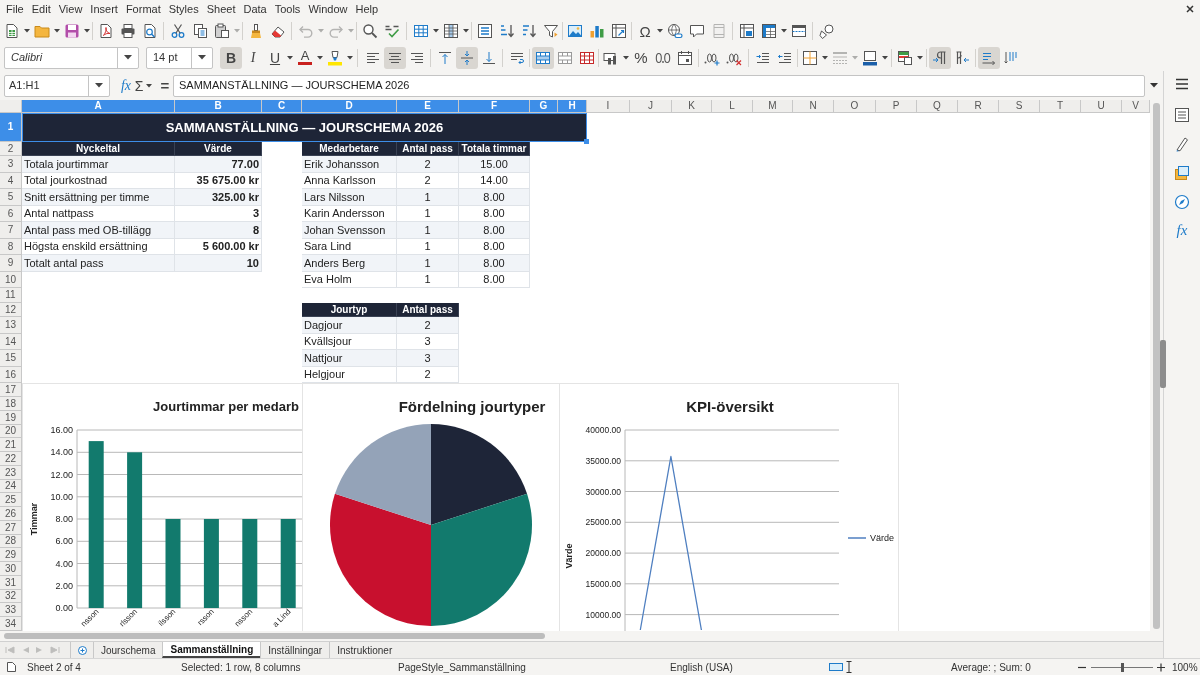 This screenshot has width=1200, height=675. I want to click on column-header: U, so click(1101, 106).